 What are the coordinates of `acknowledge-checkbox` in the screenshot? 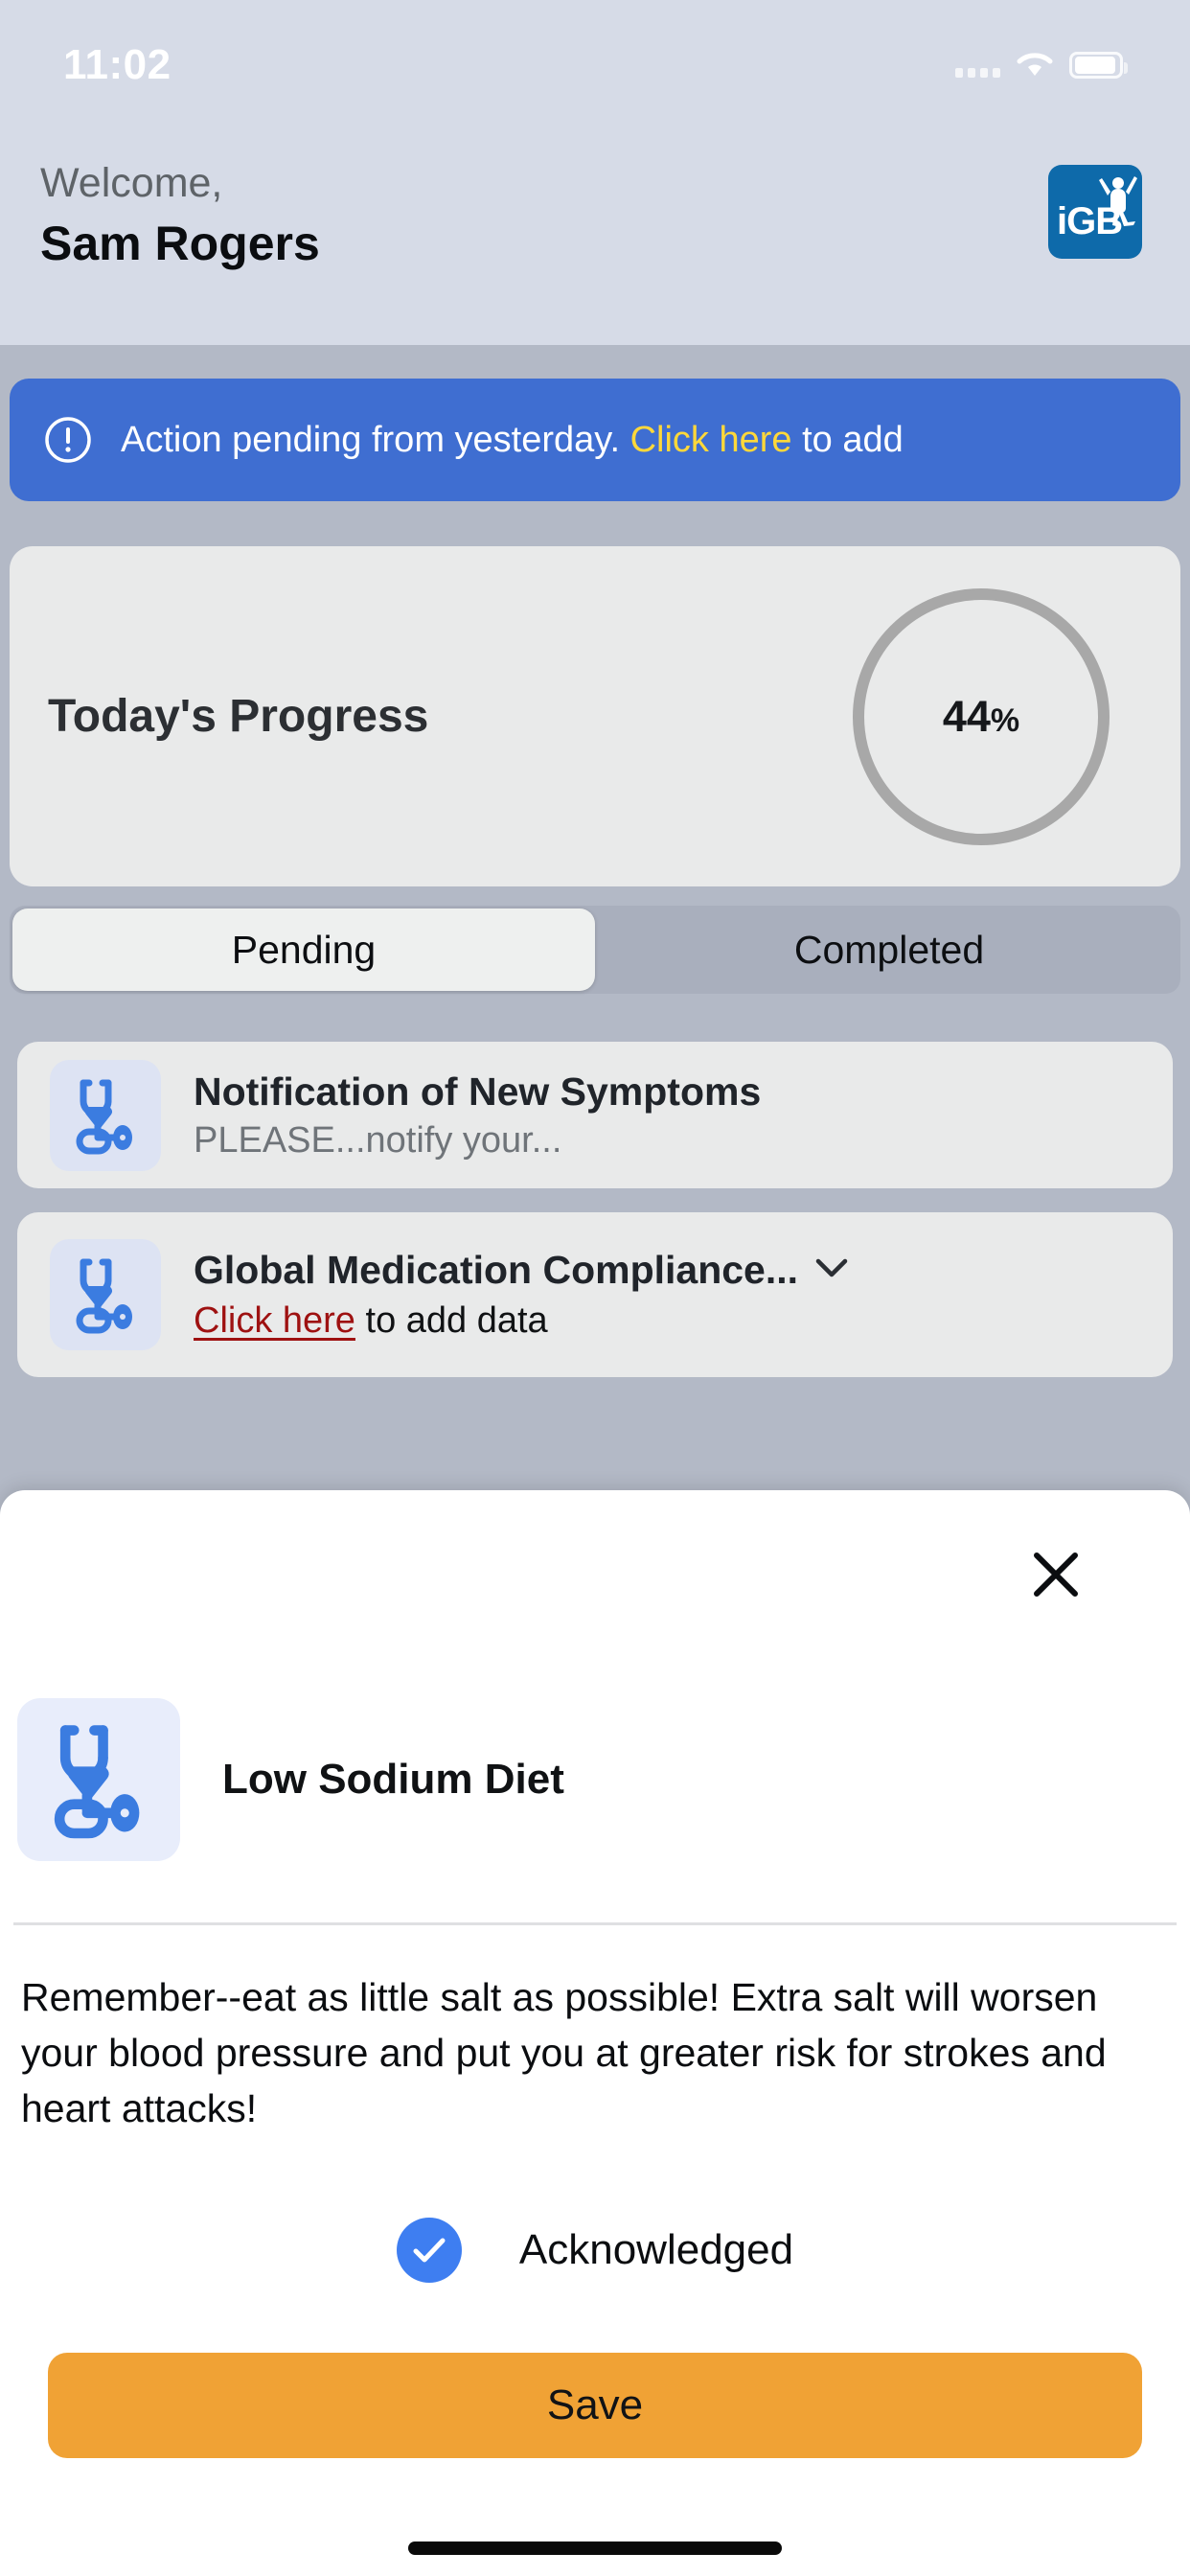 It's located at (429, 2250).